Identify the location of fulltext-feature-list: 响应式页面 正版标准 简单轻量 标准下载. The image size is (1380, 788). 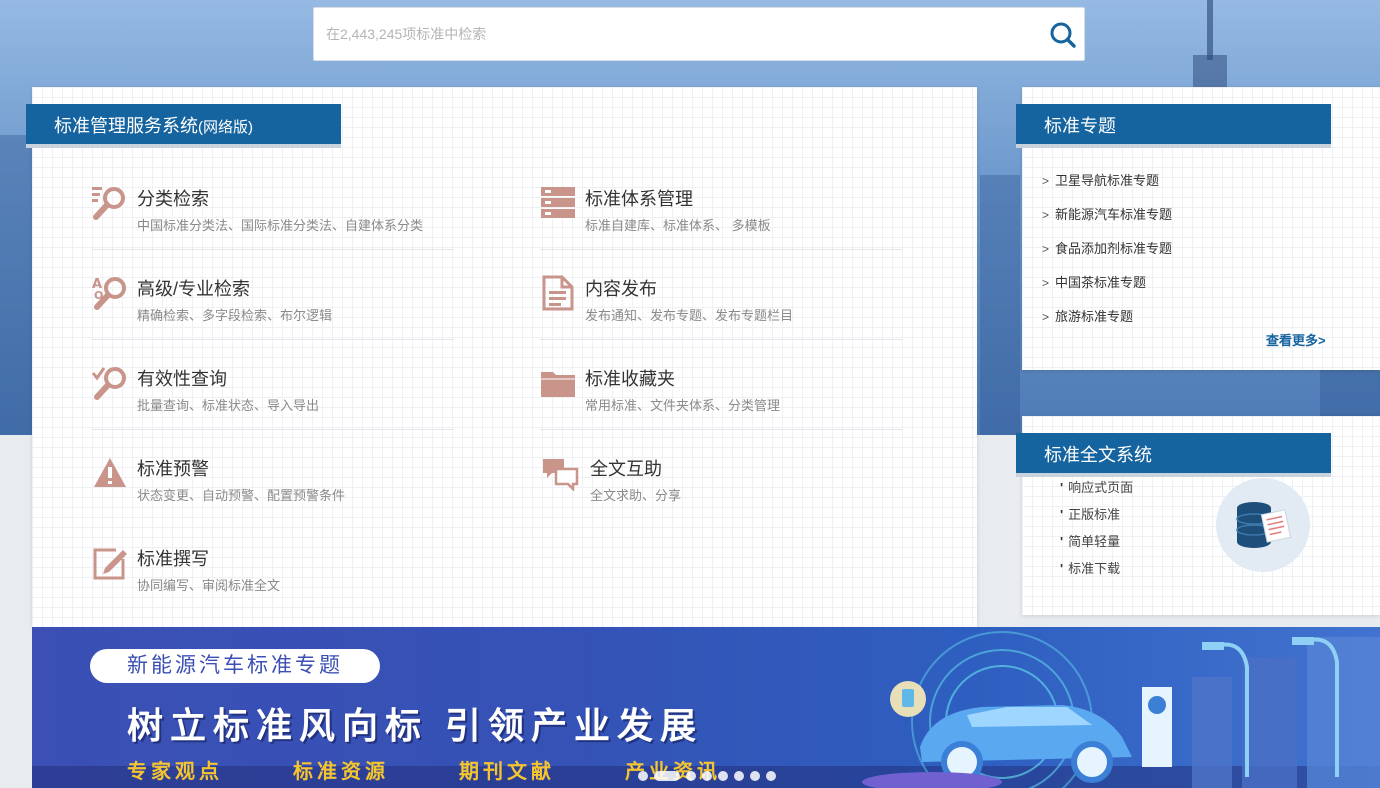
(1096, 532).